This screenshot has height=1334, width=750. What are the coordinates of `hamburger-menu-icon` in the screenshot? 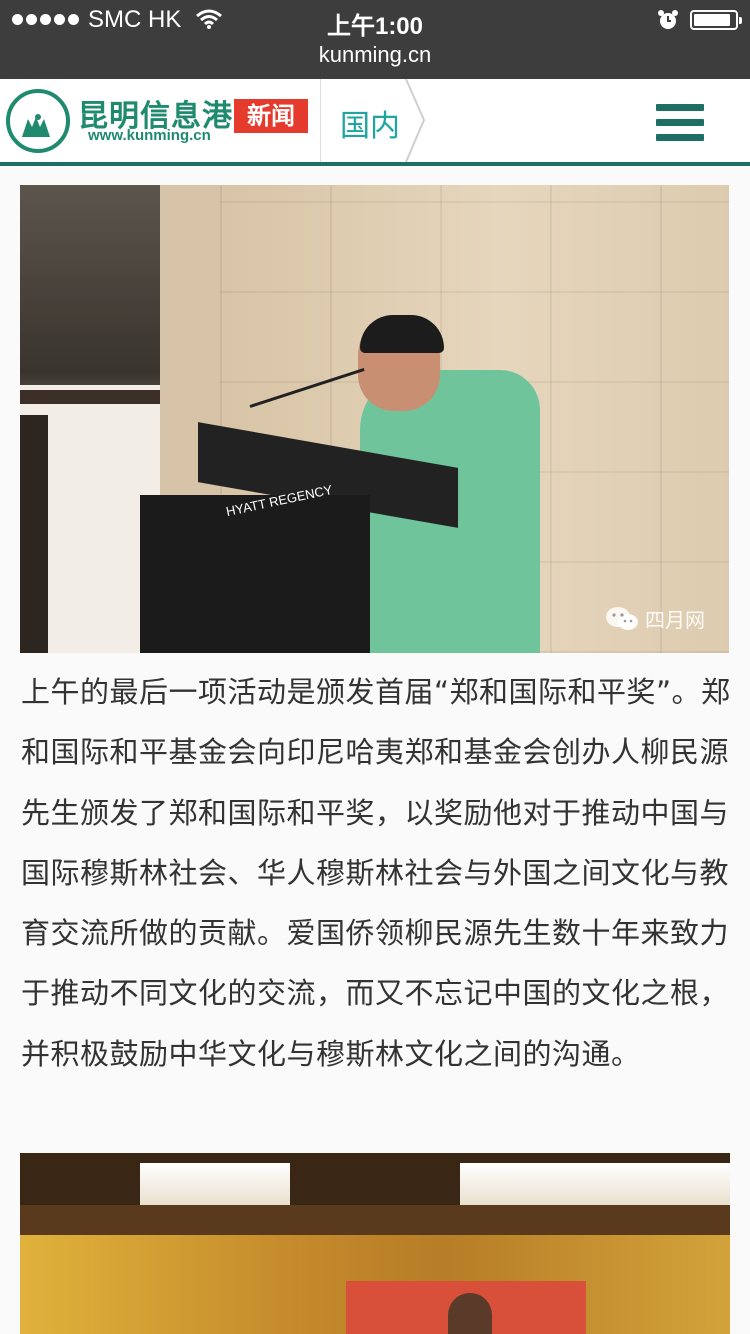 It's located at (680, 124).